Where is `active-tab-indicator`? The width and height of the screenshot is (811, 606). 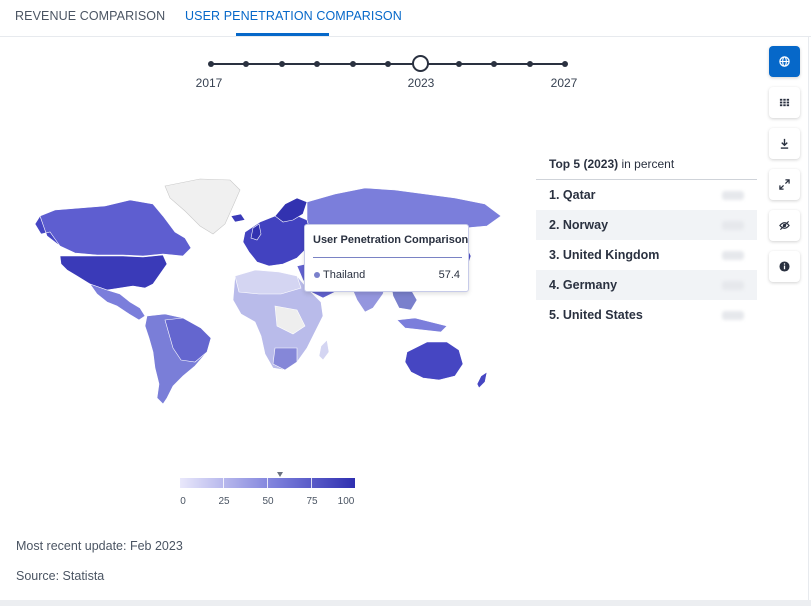
active-tab-indicator is located at coordinates (282, 34).